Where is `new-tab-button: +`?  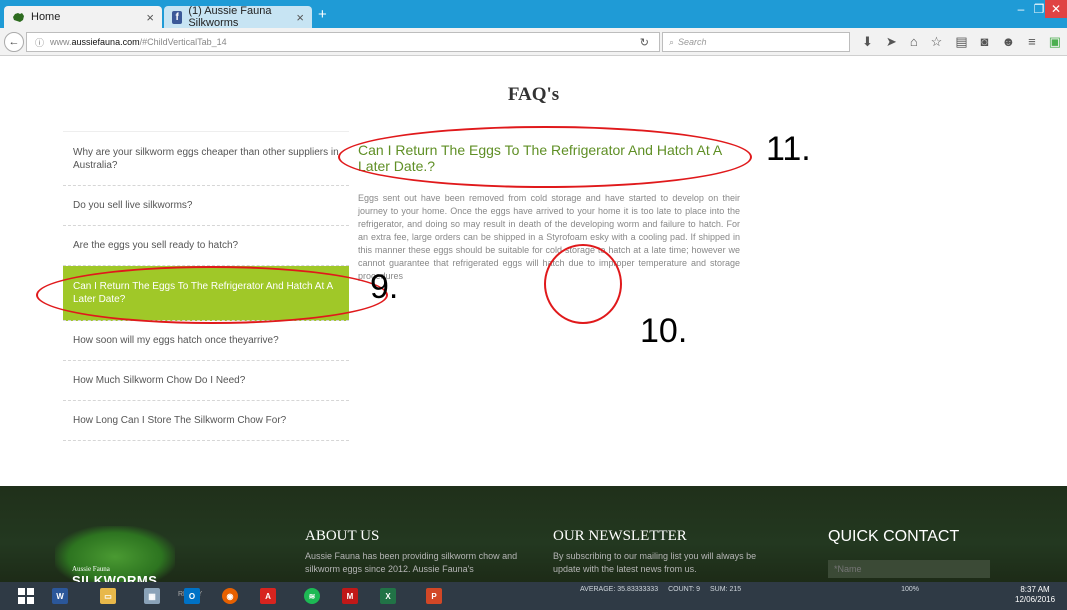 new-tab-button: + is located at coordinates (322, 14).